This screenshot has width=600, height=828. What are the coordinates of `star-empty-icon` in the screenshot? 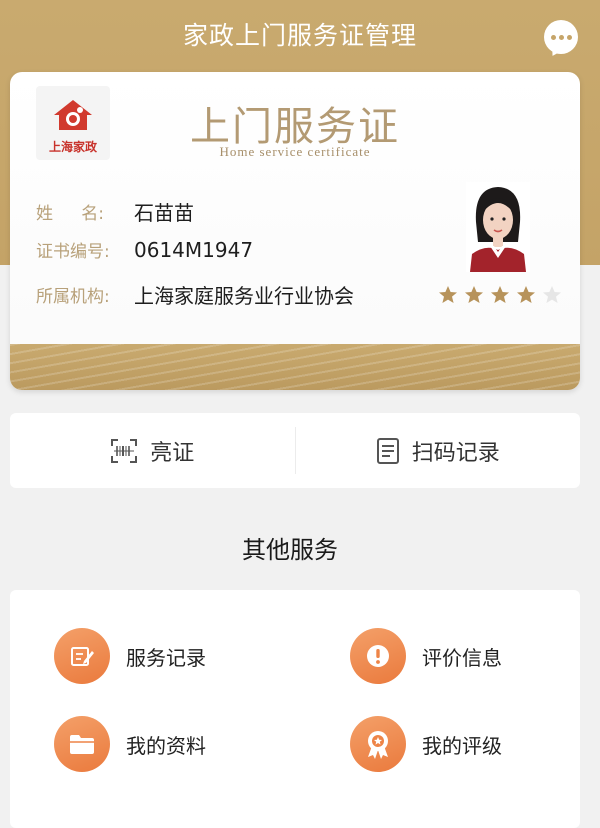 It's located at (552, 294).